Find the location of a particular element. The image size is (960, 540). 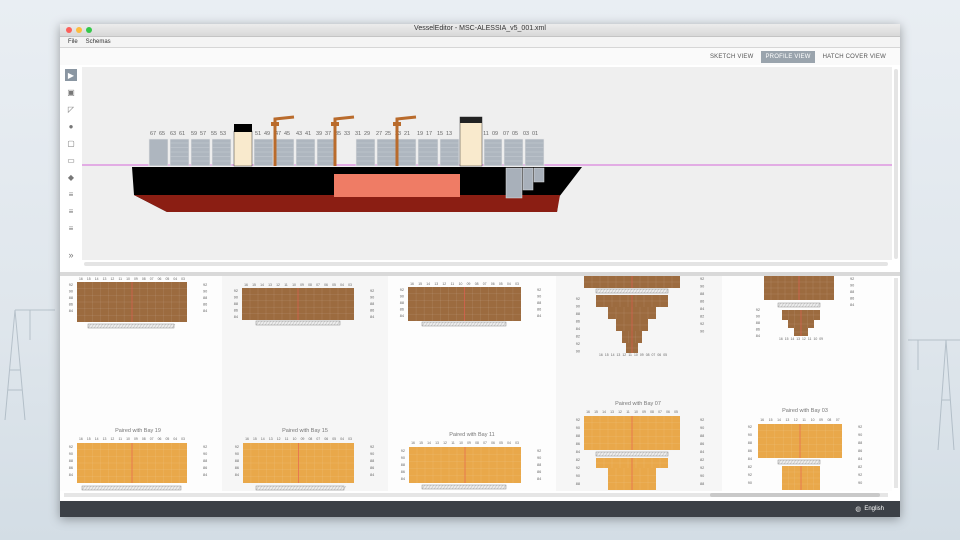

container-icon: ▣ is located at coordinates (71, 92).